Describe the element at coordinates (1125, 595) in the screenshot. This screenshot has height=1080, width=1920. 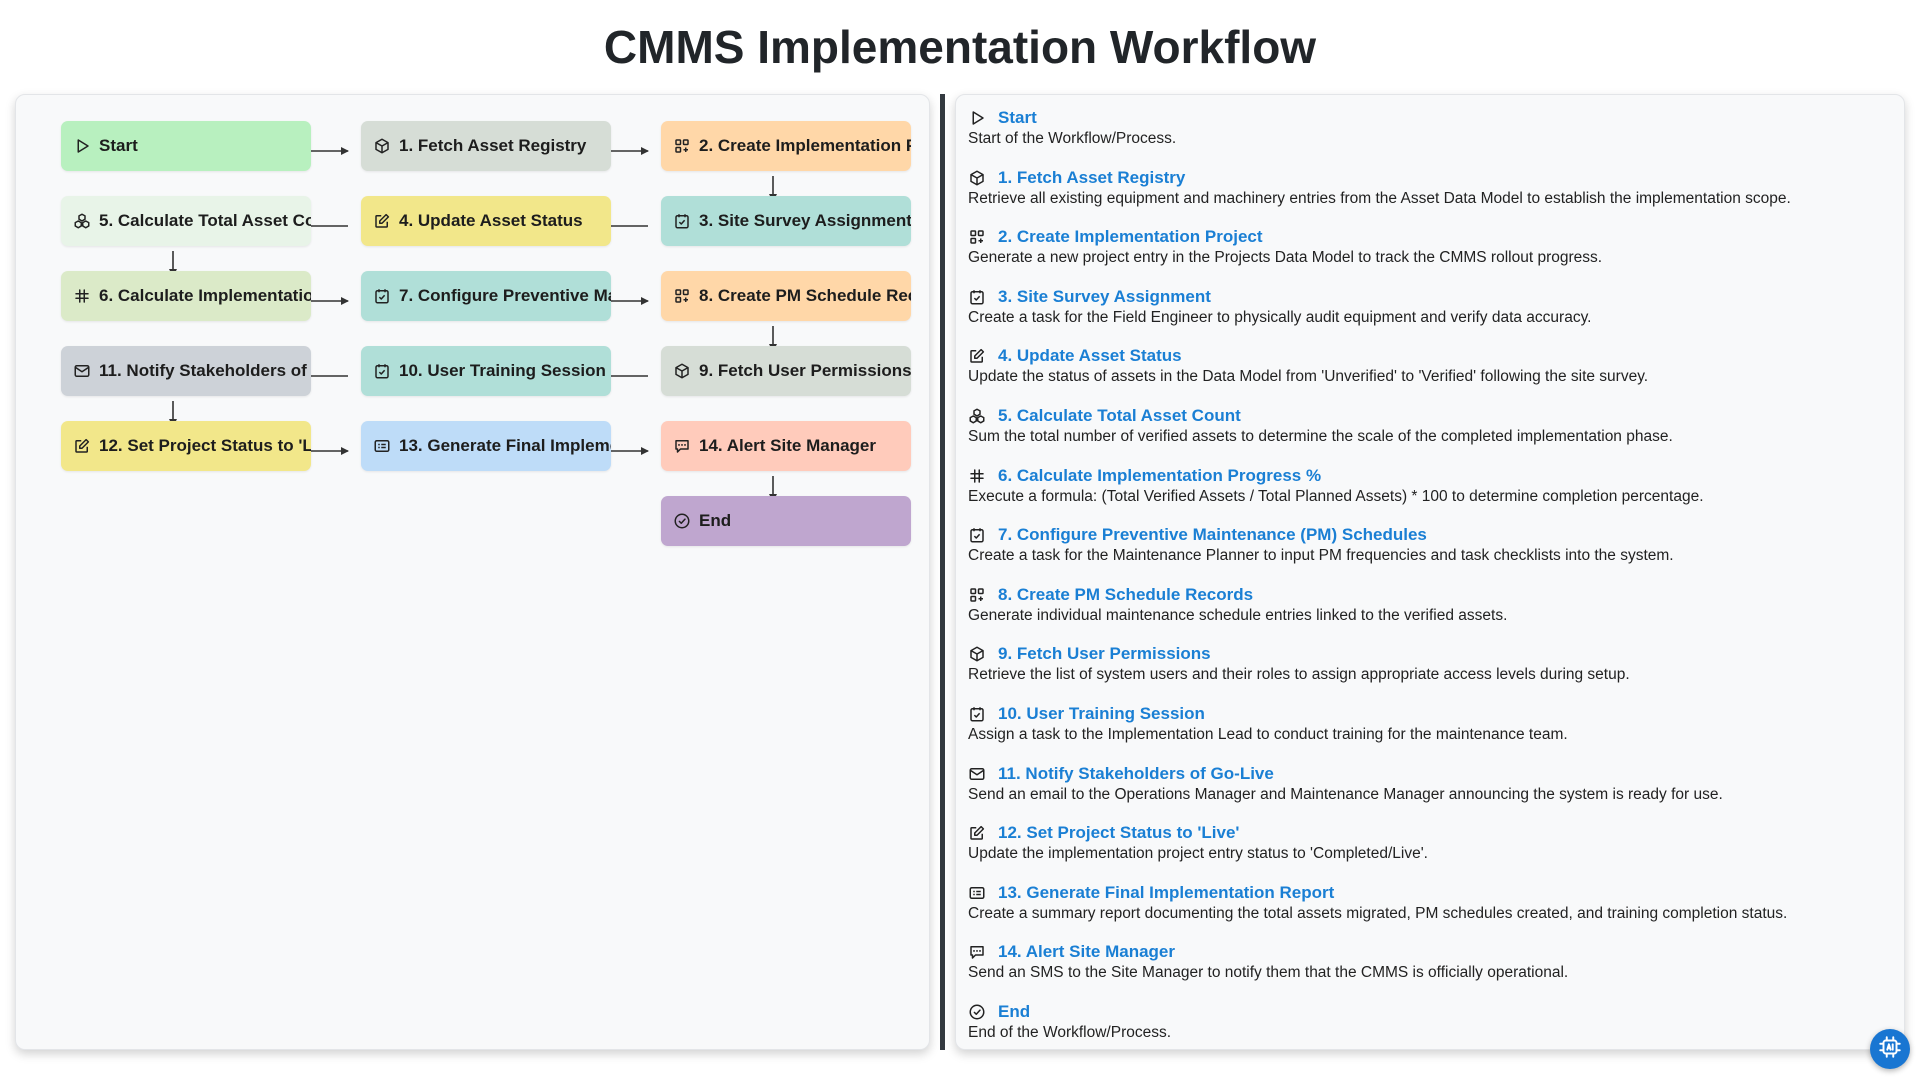
I see `step-detail-title-link: 8. Create PM Schedule Records` at that location.